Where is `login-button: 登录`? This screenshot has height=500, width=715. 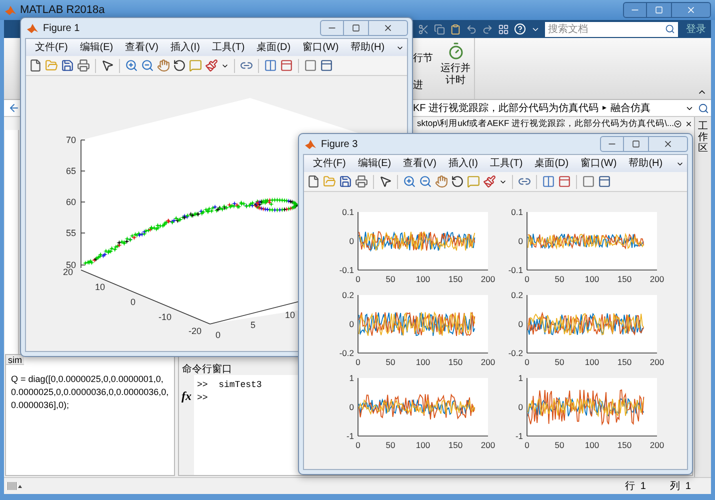 login-button: 登录 is located at coordinates (696, 29).